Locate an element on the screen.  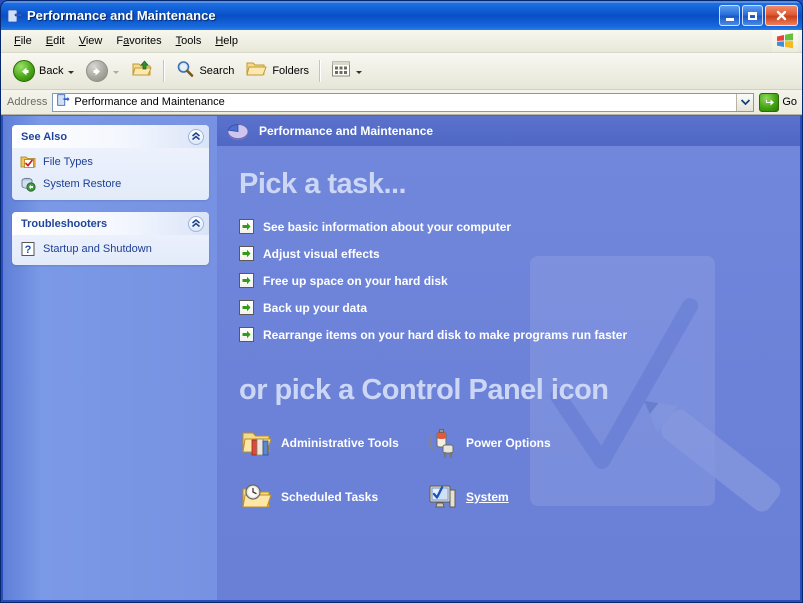
administrative-tools-icon is located at coordinates (257, 443).